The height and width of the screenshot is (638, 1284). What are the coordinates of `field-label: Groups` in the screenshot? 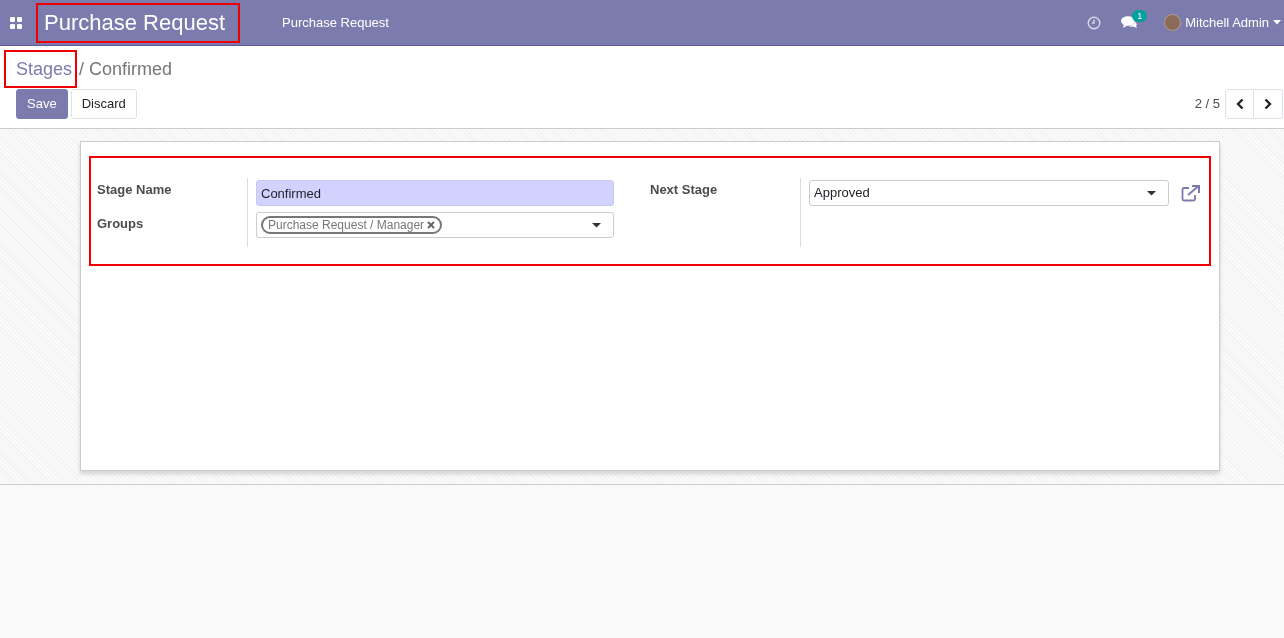 It's located at (121, 224).